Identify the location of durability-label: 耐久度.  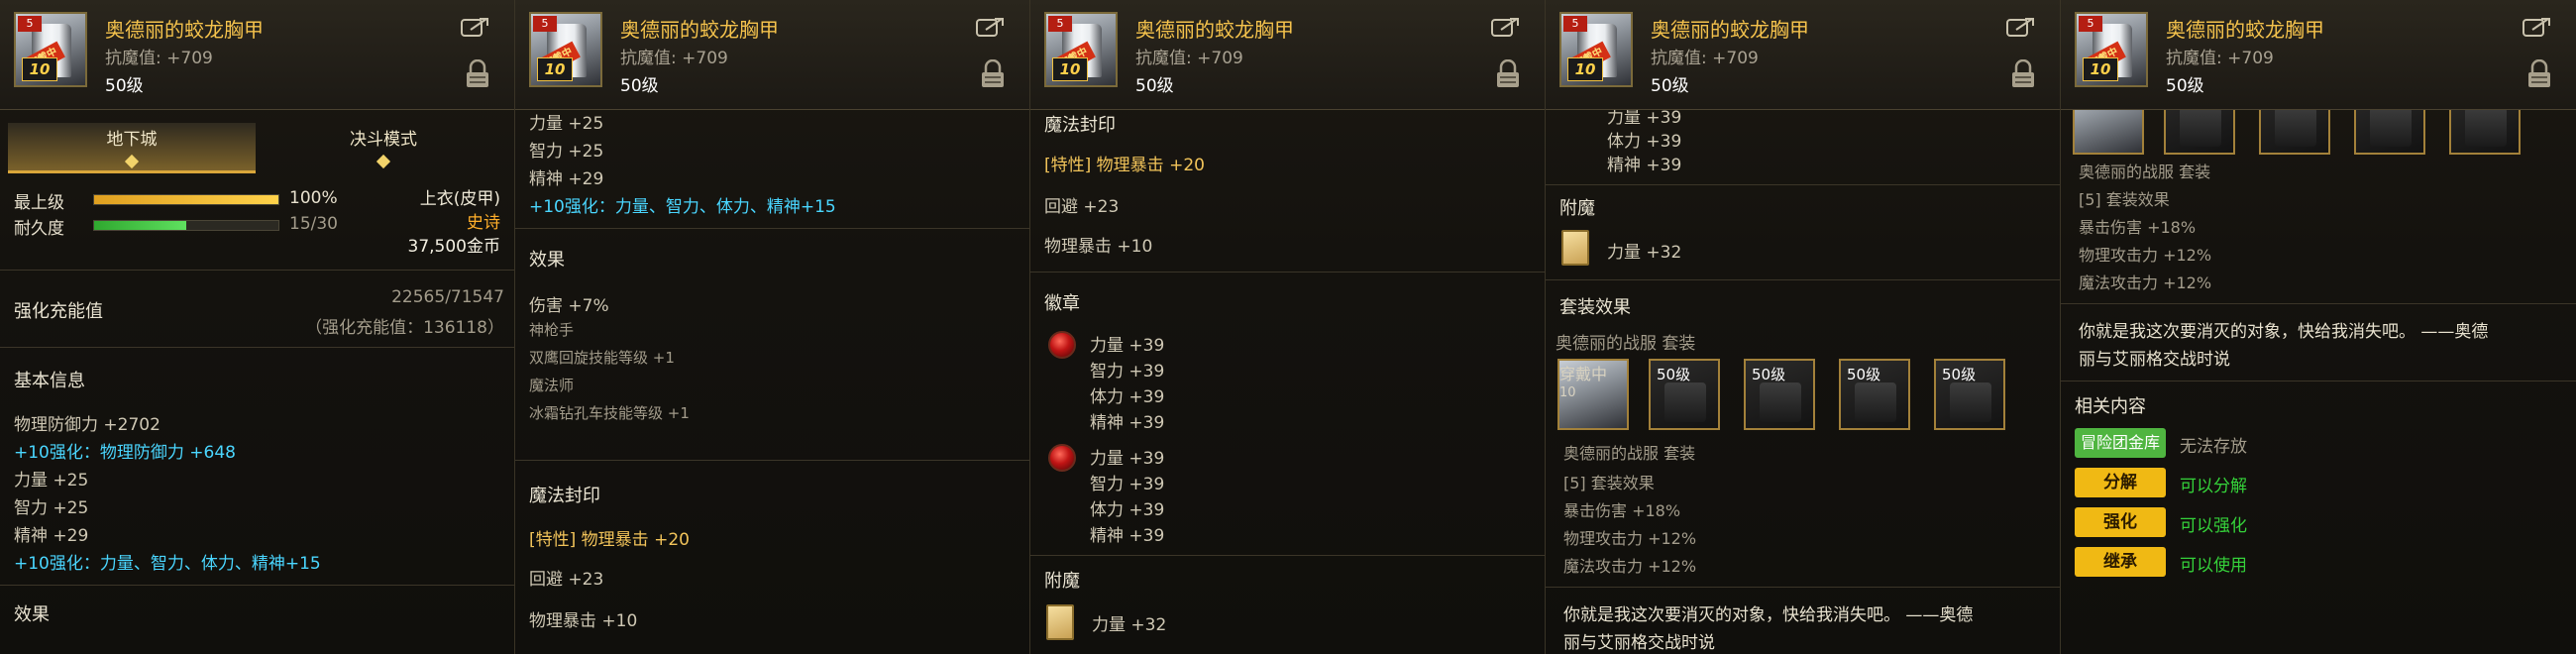
(39, 229).